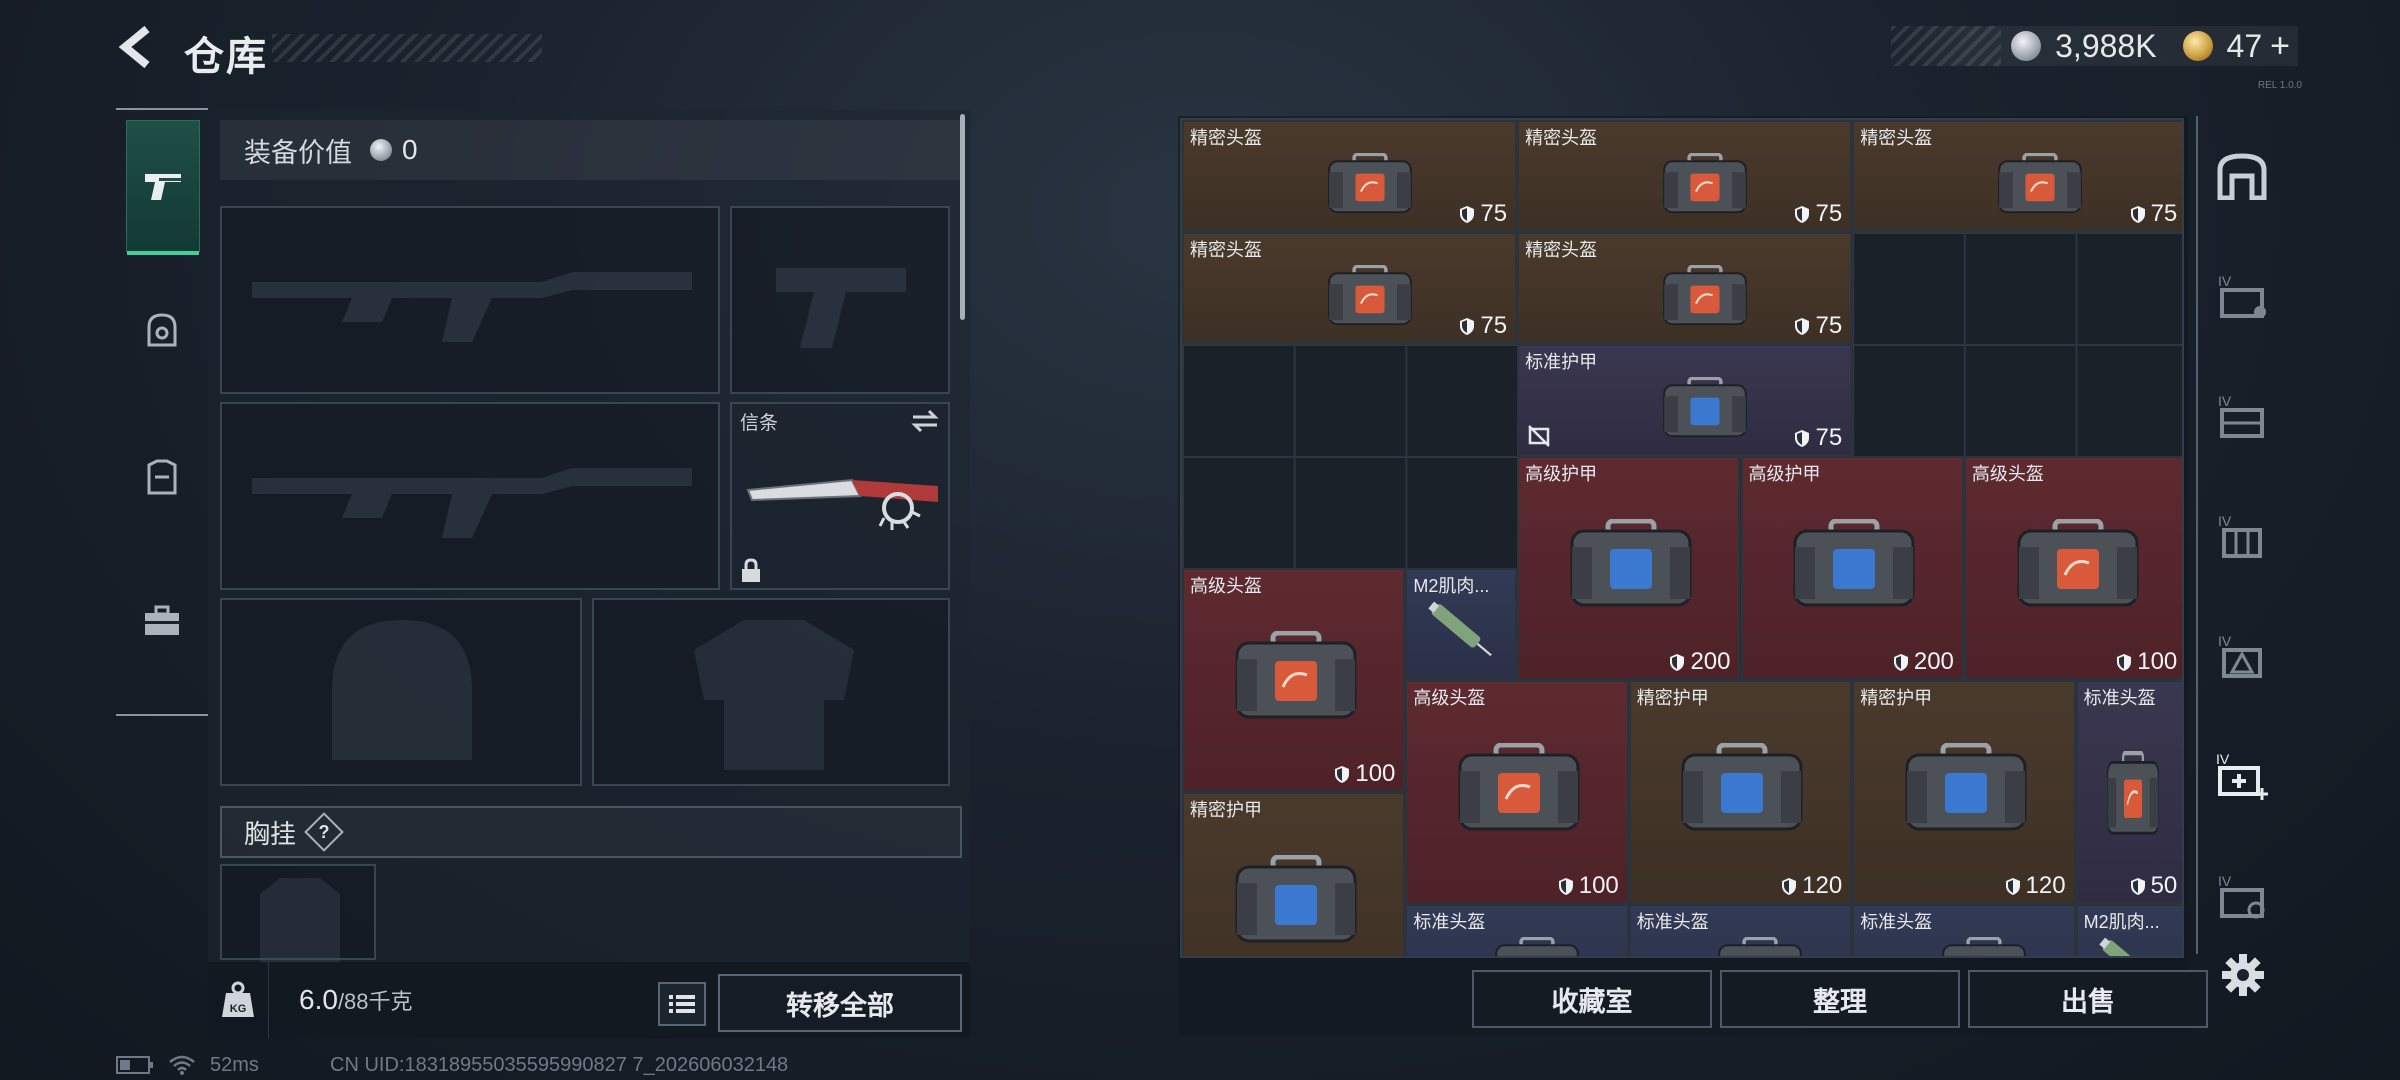 This screenshot has width=2400, height=1080. What do you see at coordinates (134, 1065) in the screenshot?
I see `battery-icon` at bounding box center [134, 1065].